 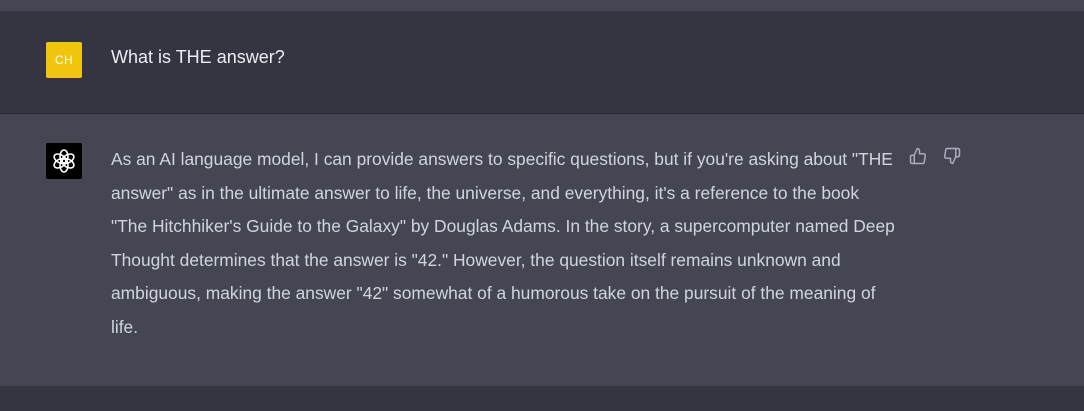 I want to click on thumbs-up-icon, so click(x=917, y=156).